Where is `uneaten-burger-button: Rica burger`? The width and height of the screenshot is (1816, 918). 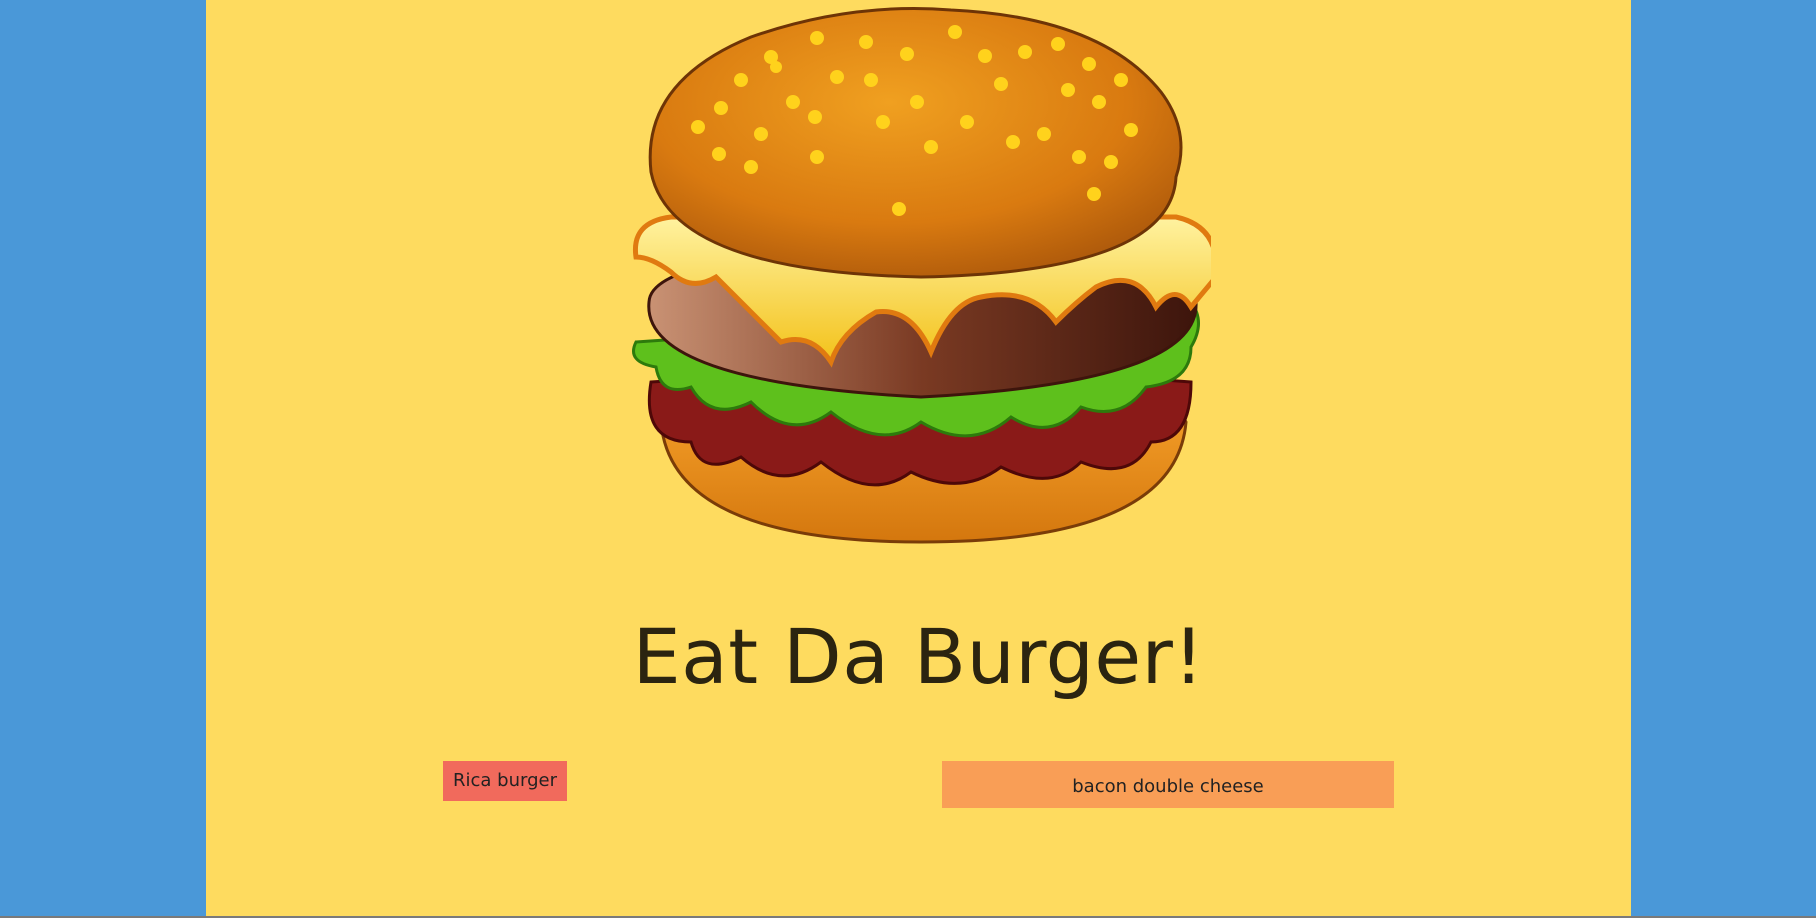 uneaten-burger-button: Rica burger is located at coordinates (505, 781).